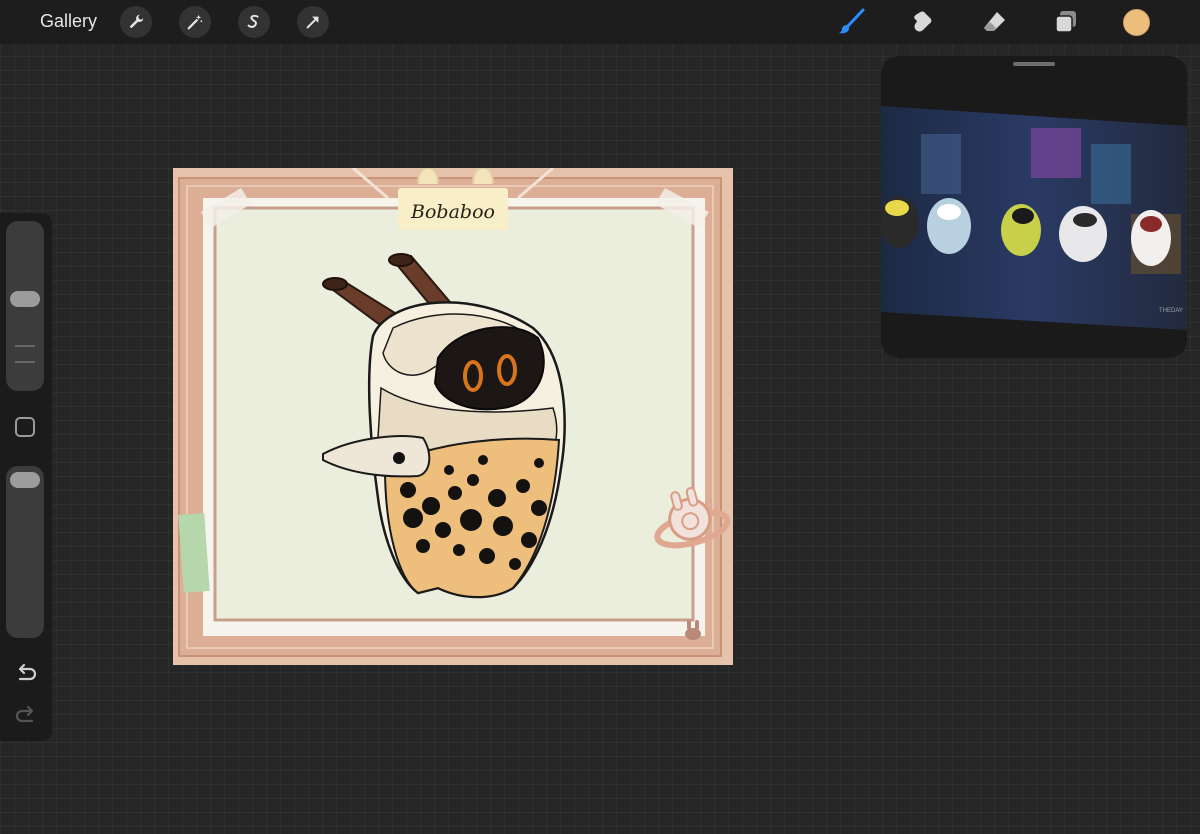 Image resolution: width=1200 pixels, height=834 pixels. I want to click on opacity-thumb, so click(25, 480).